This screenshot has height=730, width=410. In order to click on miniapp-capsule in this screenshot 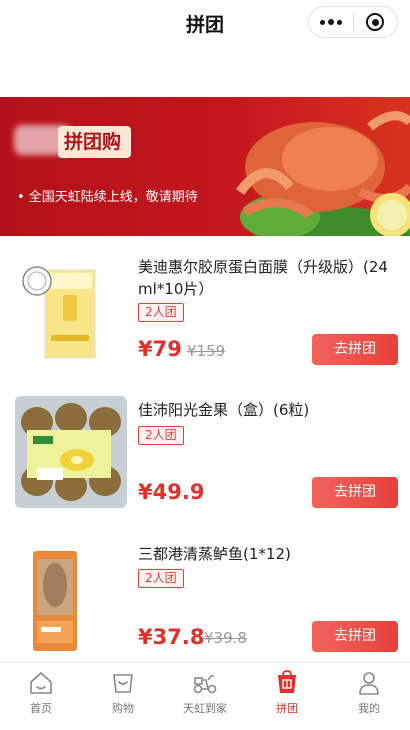, I will do `click(353, 22)`.